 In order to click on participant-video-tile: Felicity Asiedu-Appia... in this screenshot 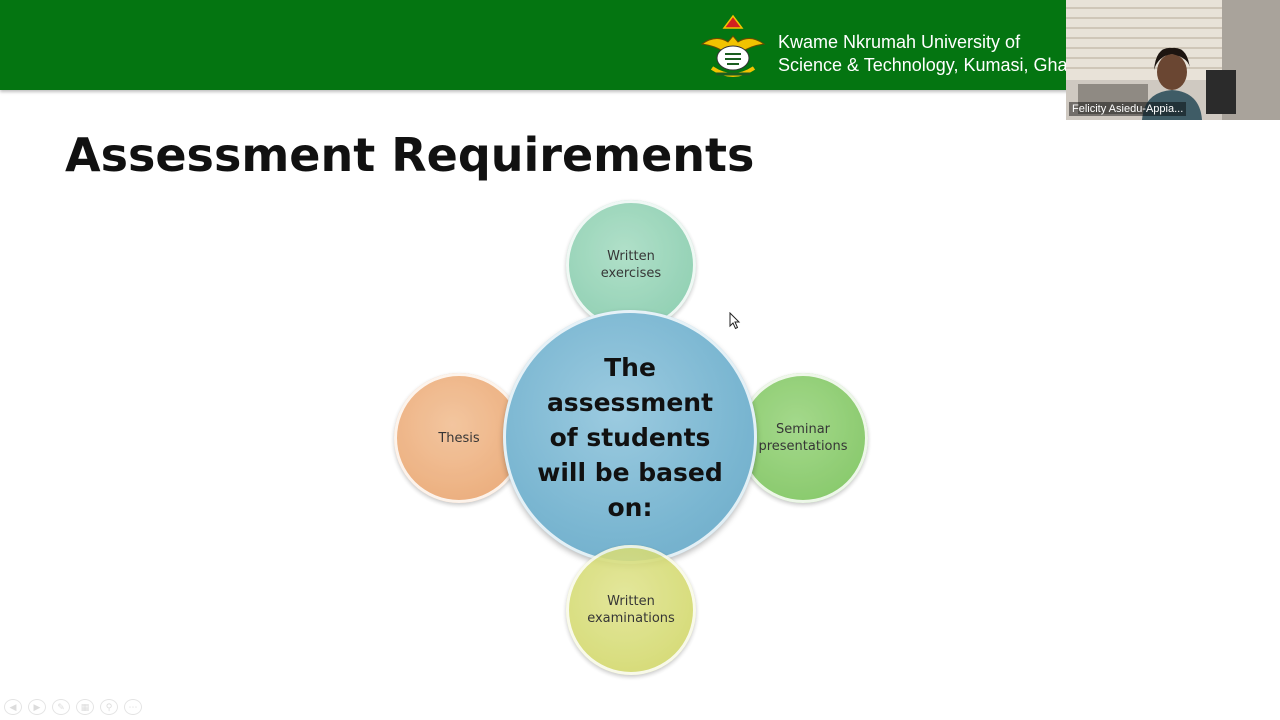, I will do `click(1173, 60)`.